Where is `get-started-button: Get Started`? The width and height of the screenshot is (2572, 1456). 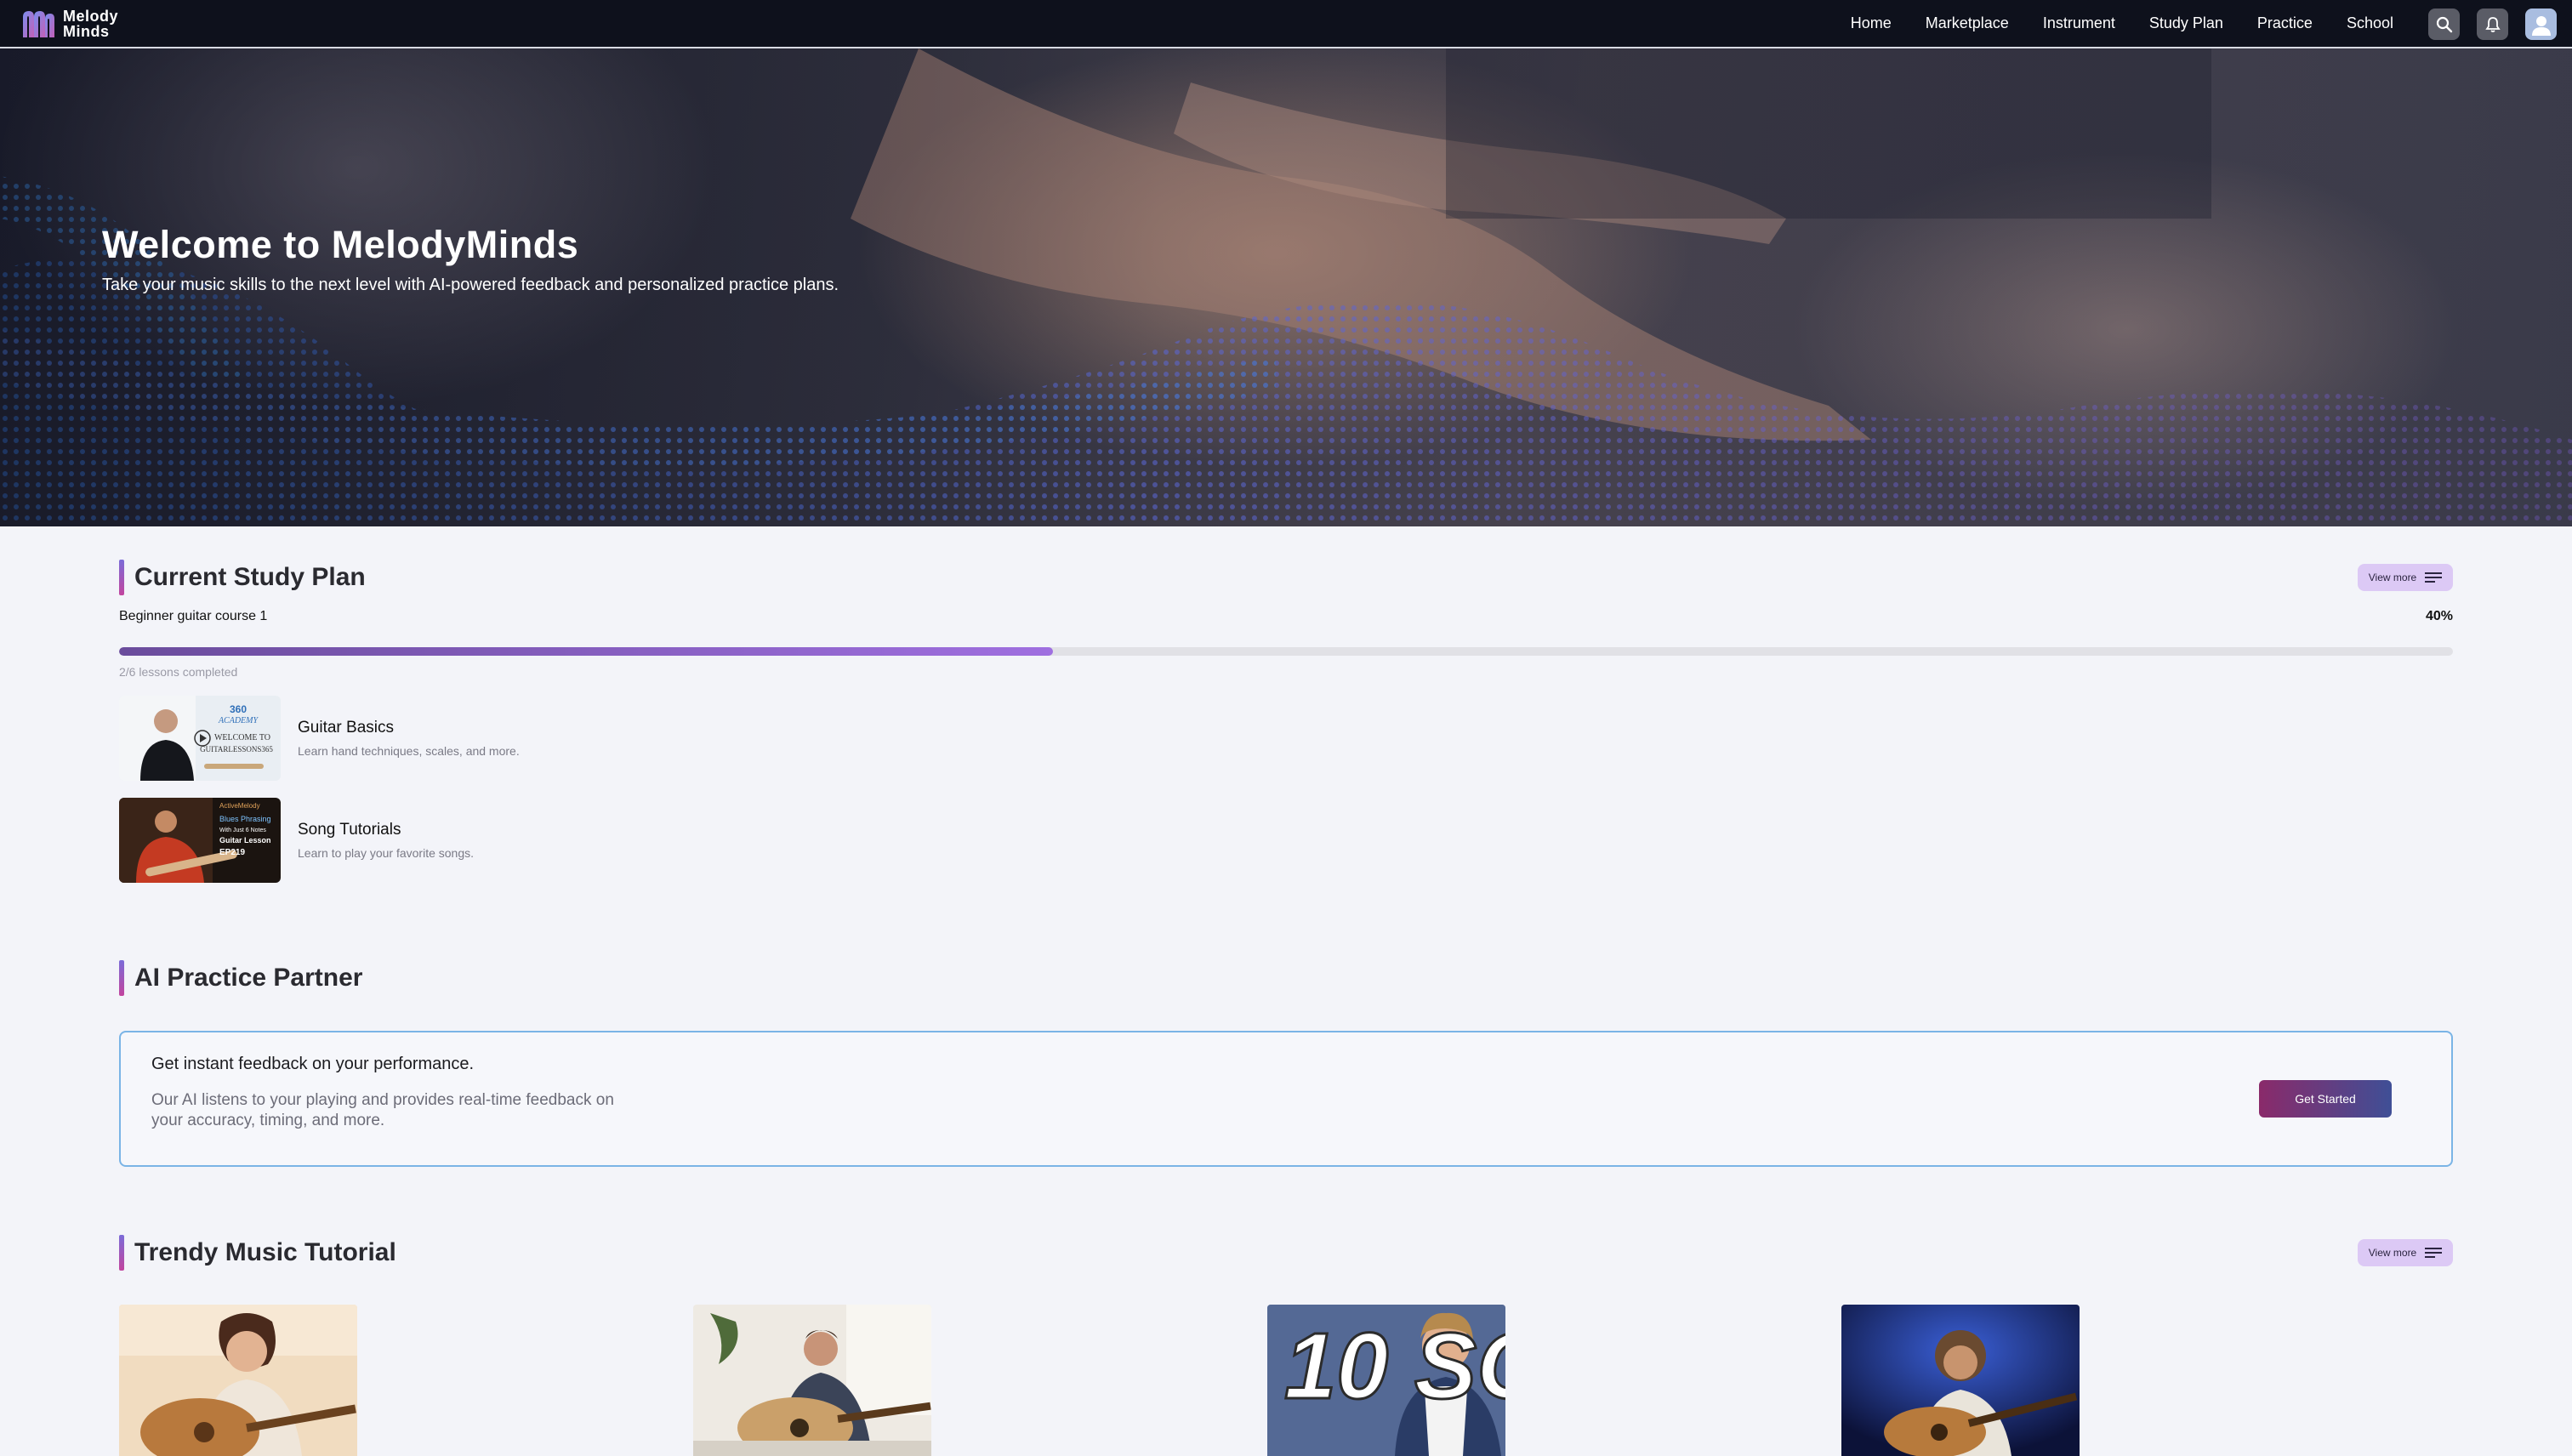 get-started-button: Get Started is located at coordinates (2326, 1099).